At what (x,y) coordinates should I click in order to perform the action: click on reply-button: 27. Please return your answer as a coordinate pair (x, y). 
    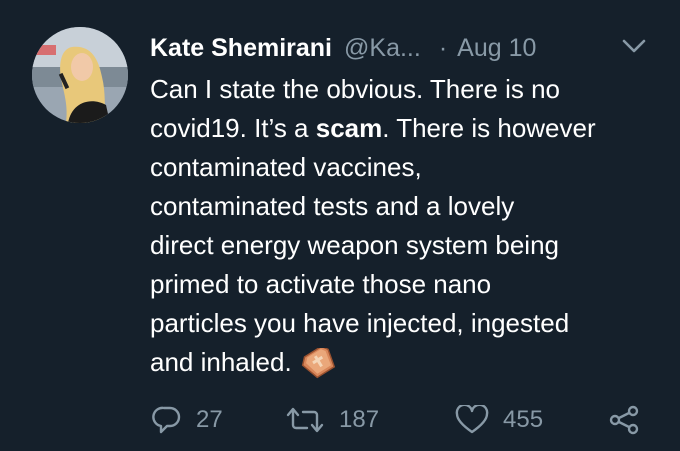
    Looking at the image, I should click on (187, 420).